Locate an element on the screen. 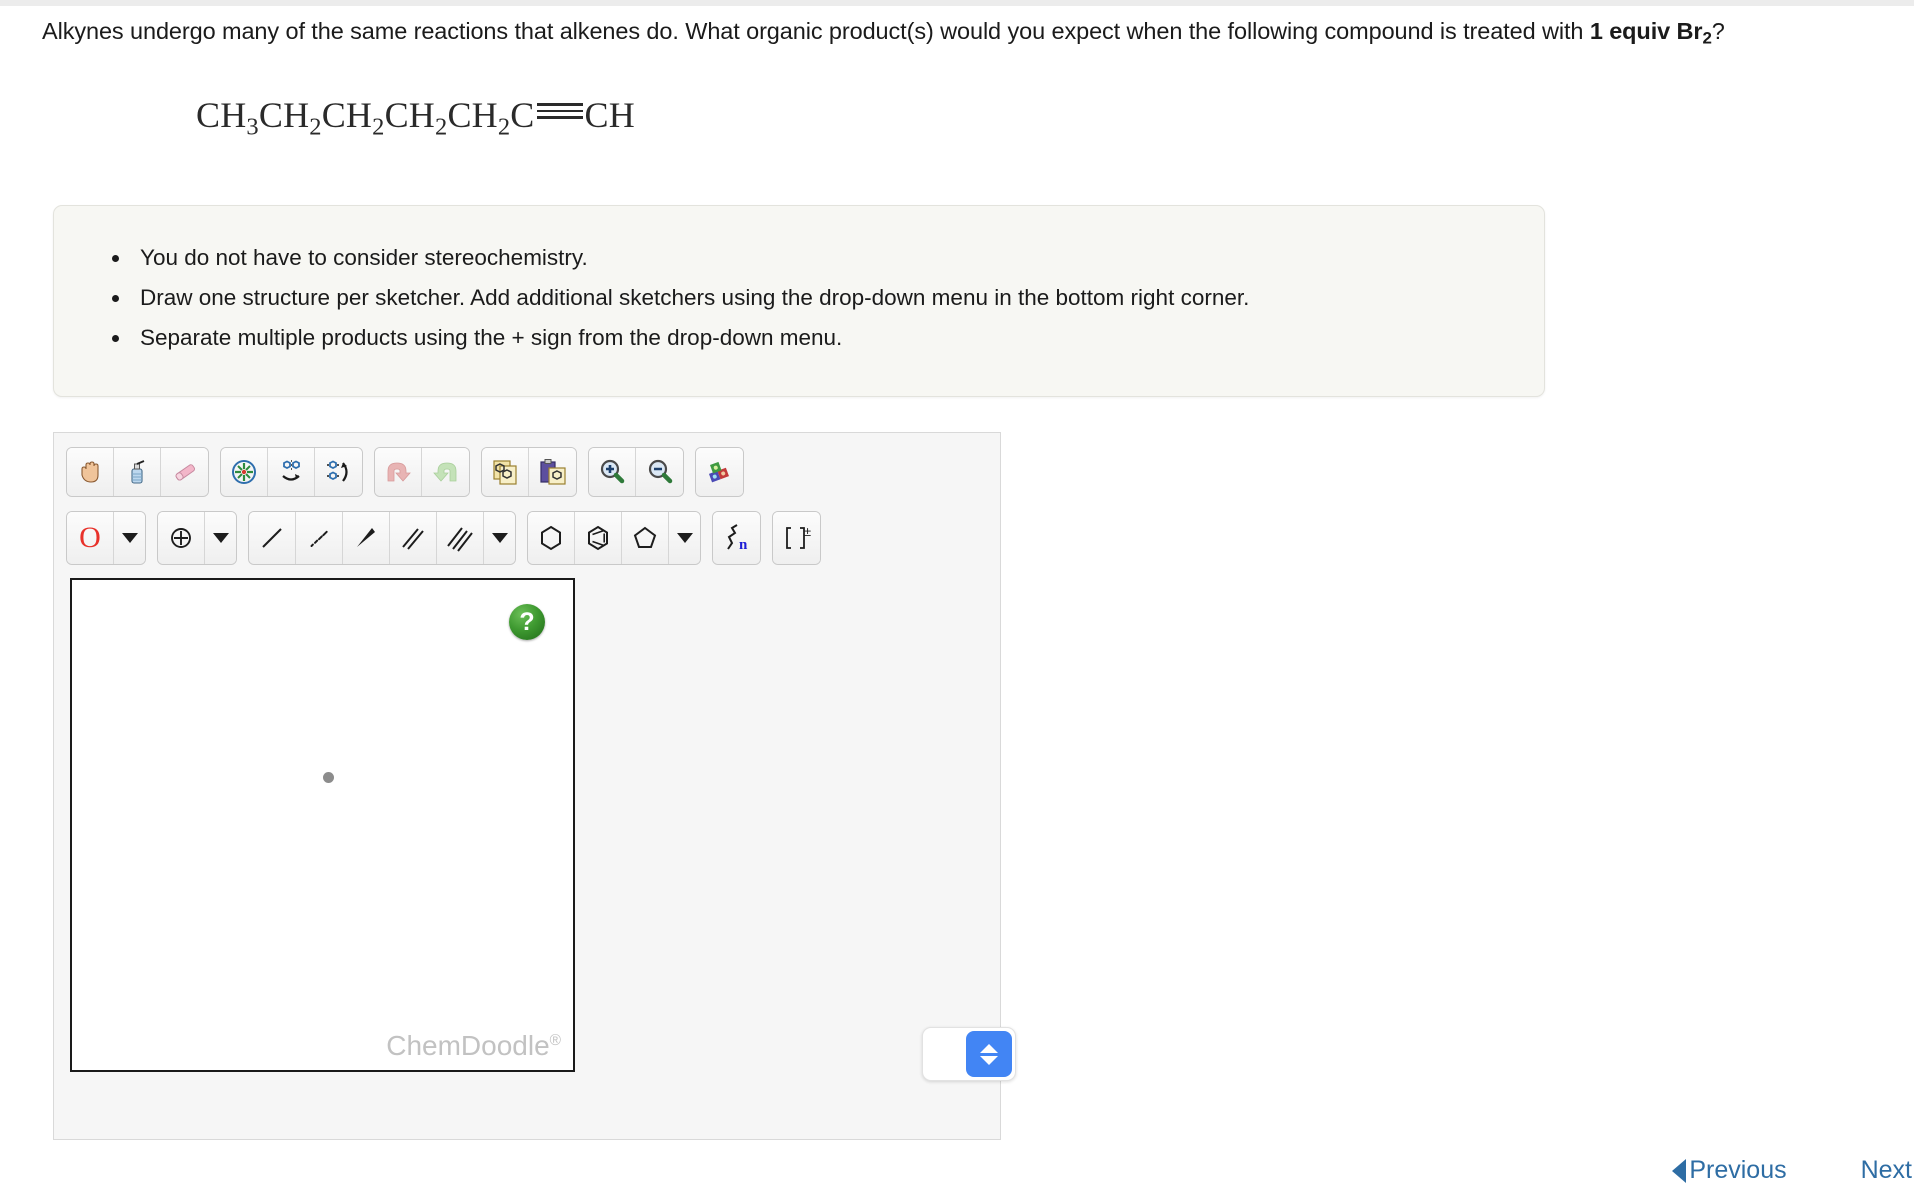  toolbar-group-history is located at coordinates (422, 472).